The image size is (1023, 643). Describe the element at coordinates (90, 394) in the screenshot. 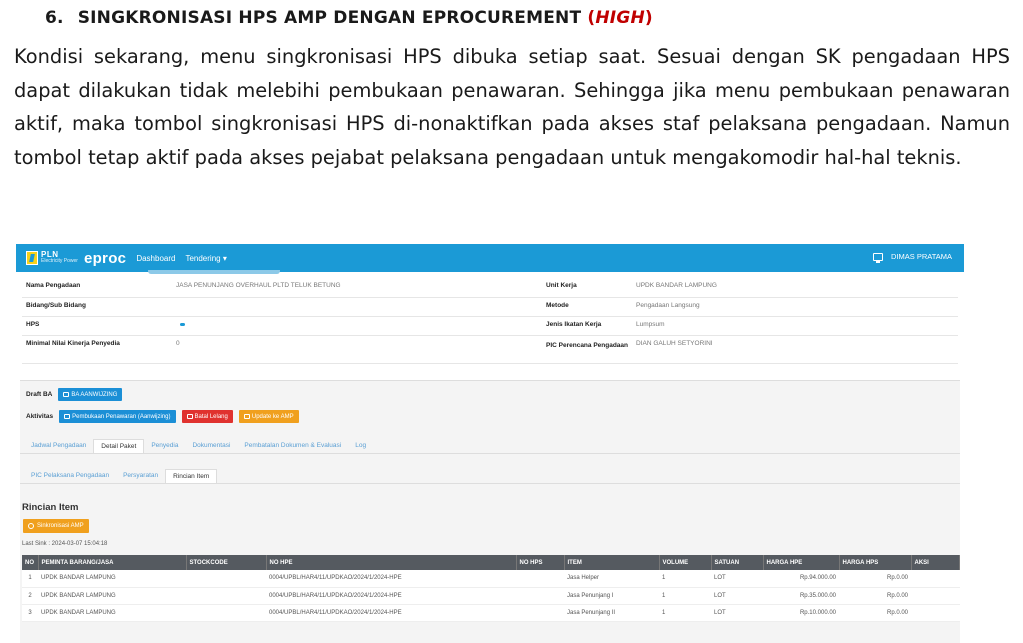

I see `ba-aanwijzing-button: BA AANWIJZING` at that location.